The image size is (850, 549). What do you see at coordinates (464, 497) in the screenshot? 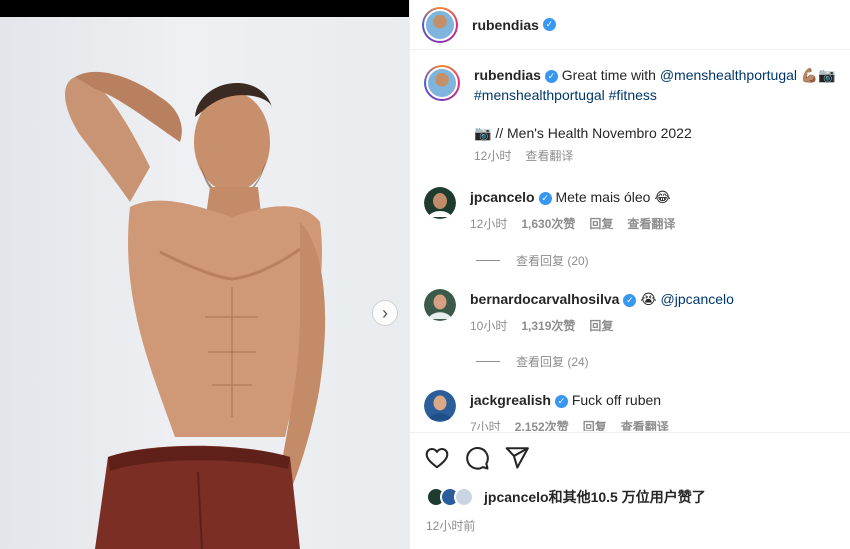
I see `liker-avatar` at bounding box center [464, 497].